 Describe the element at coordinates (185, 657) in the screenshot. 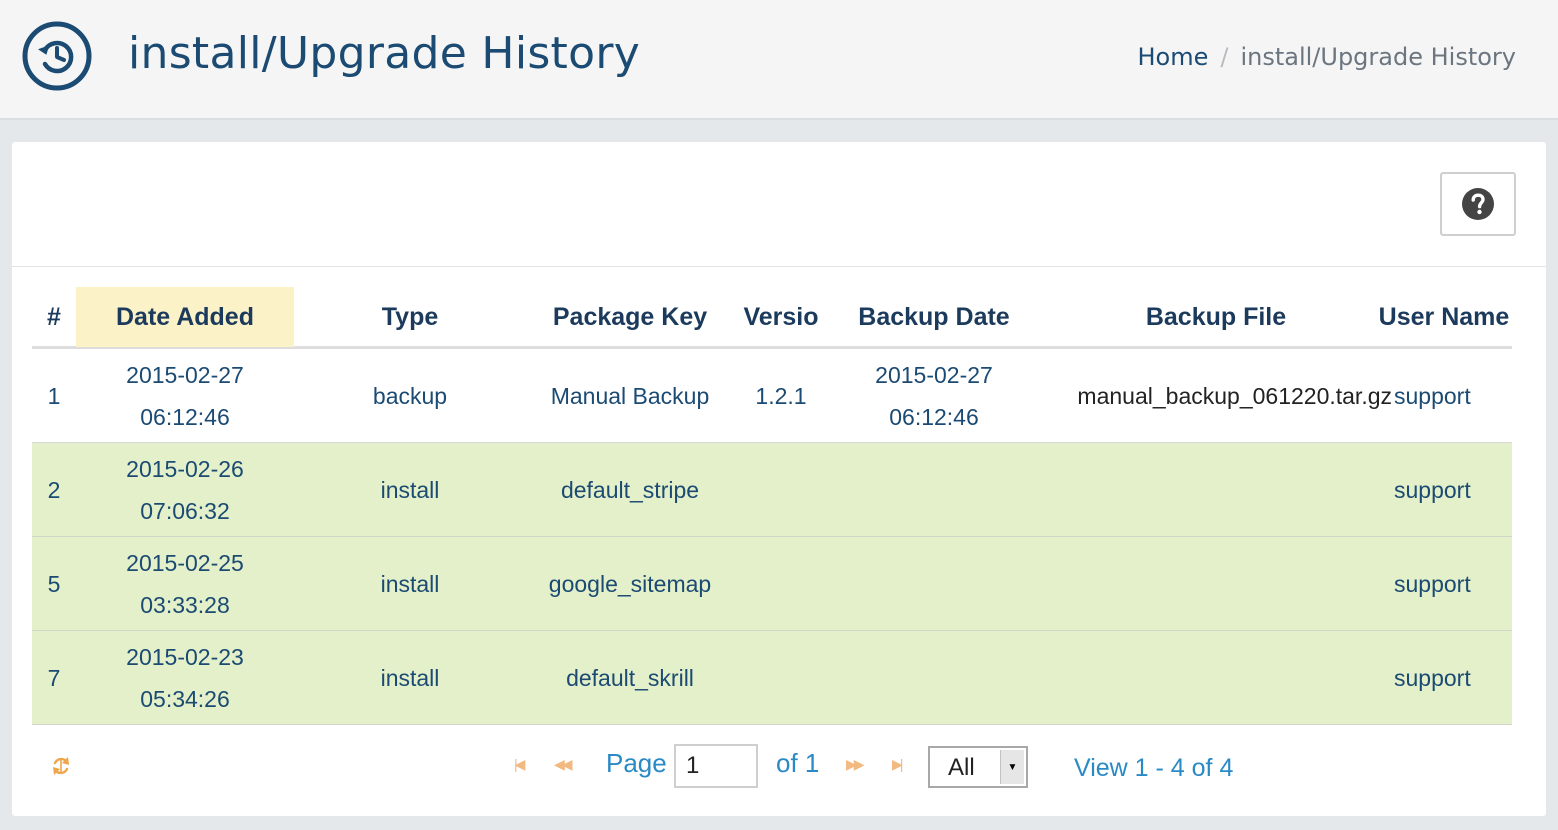

I see `cell-date: 2015-02-23` at that location.